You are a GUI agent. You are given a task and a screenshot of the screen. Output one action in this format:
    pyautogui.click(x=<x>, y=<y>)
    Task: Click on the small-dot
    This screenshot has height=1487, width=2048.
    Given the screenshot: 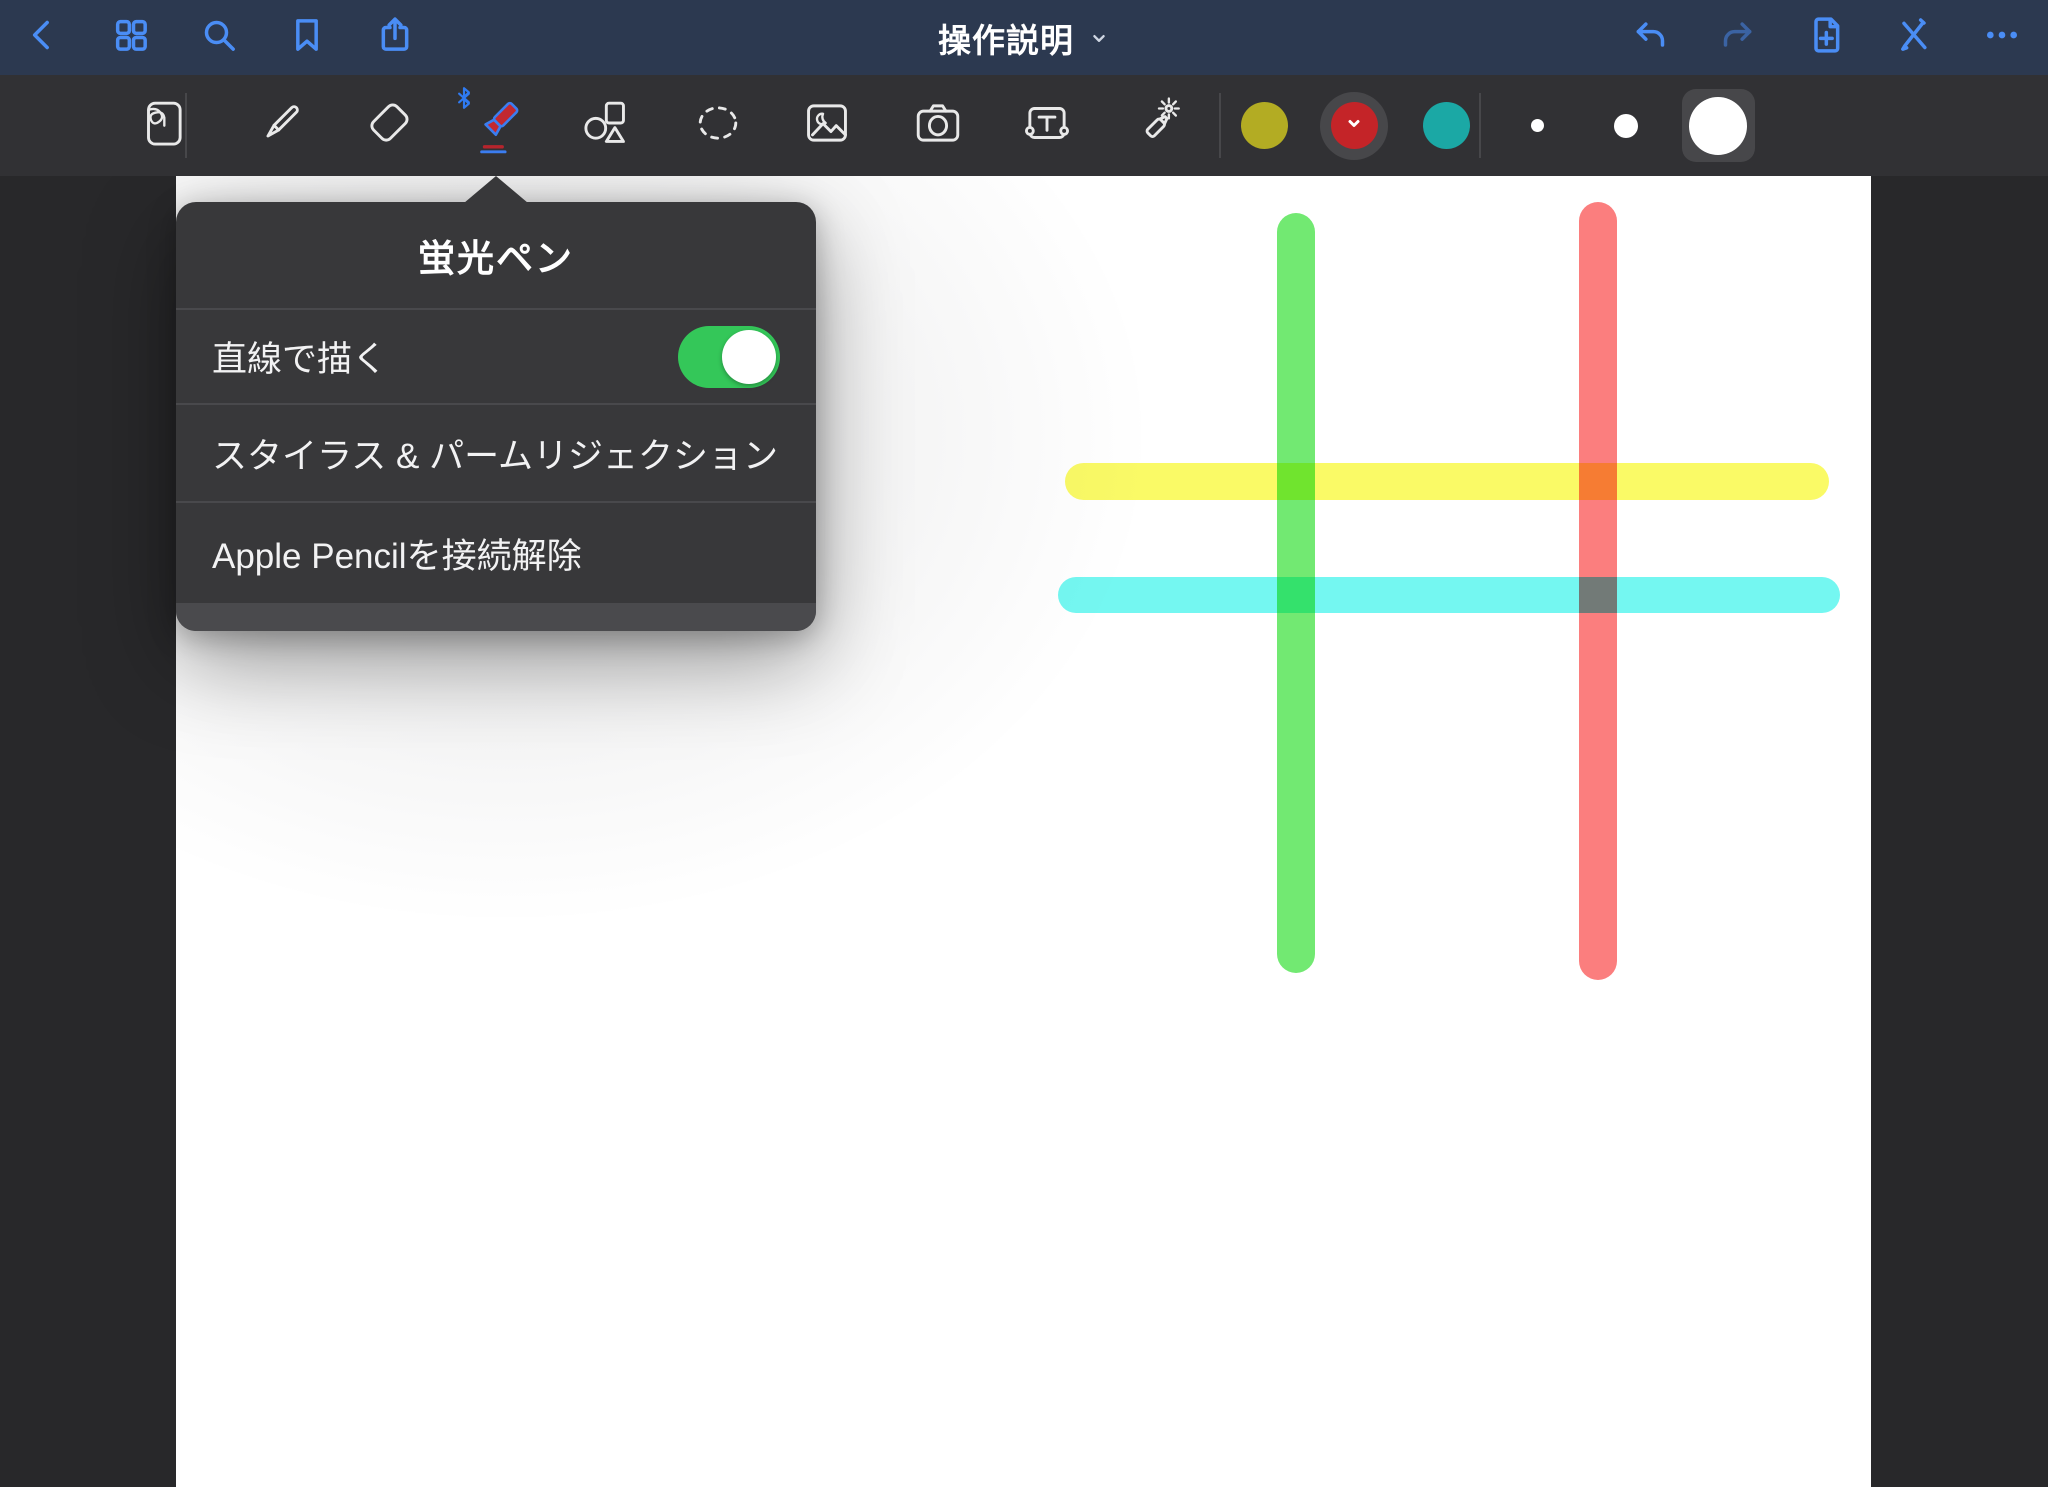 What is the action you would take?
    pyautogui.click(x=1537, y=125)
    